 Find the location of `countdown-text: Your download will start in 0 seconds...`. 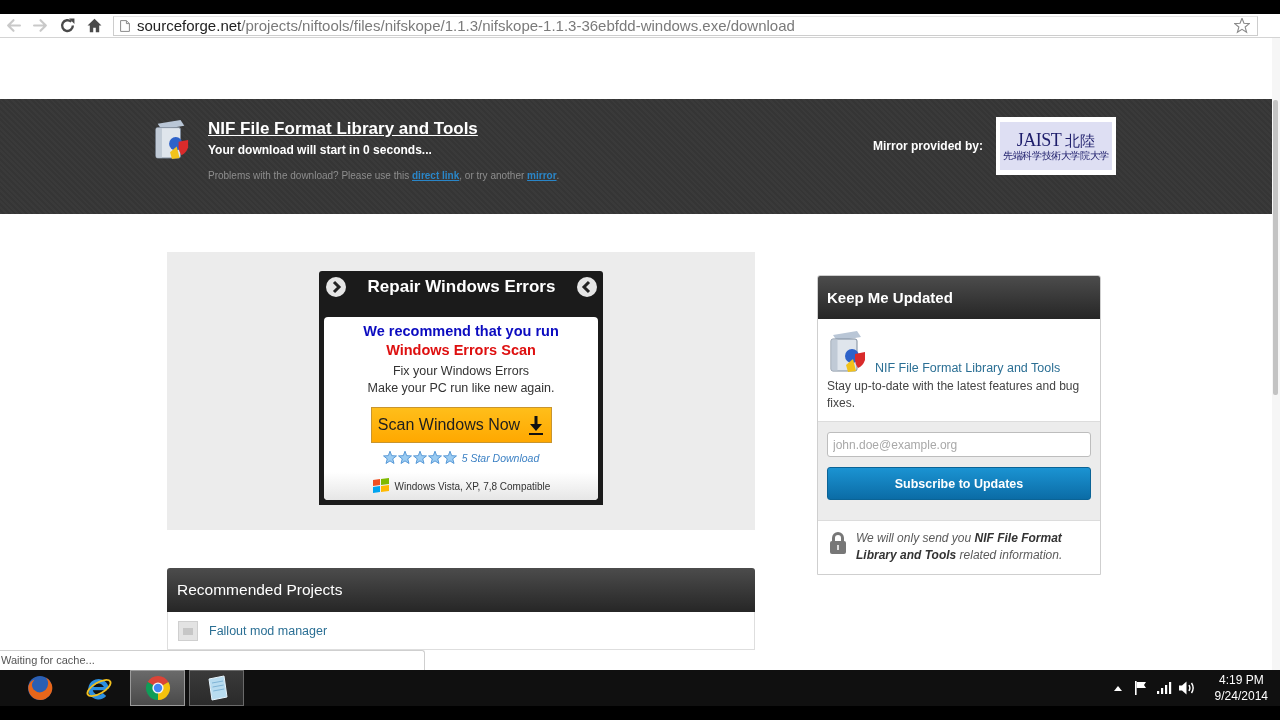

countdown-text: Your download will start in 0 seconds... is located at coordinates (320, 150).